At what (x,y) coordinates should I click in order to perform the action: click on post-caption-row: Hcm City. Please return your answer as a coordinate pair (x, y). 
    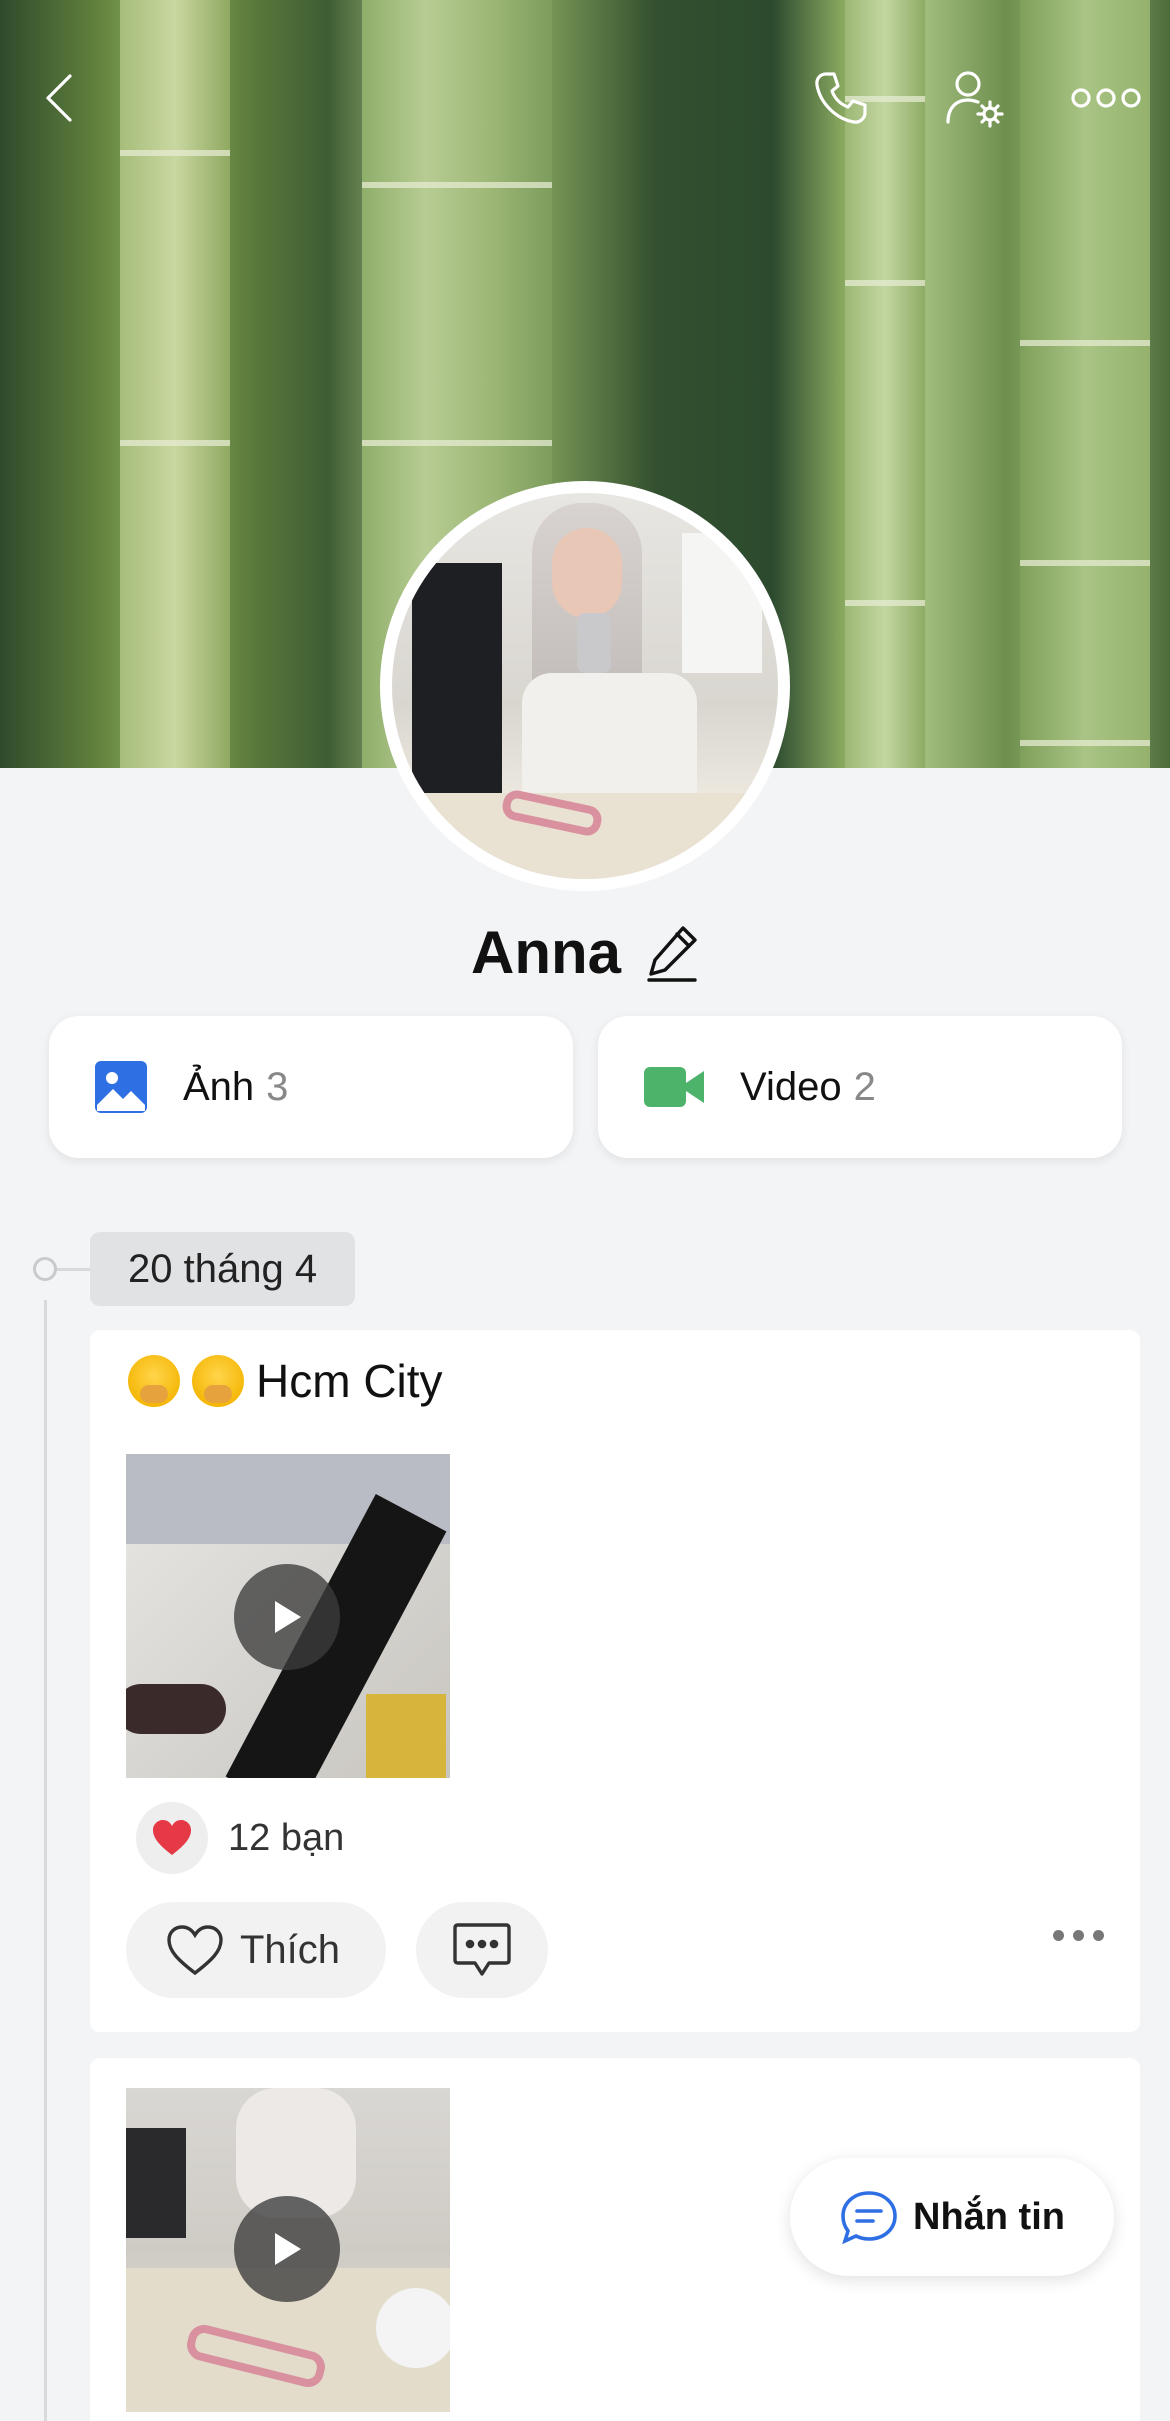
    Looking at the image, I should click on (285, 1381).